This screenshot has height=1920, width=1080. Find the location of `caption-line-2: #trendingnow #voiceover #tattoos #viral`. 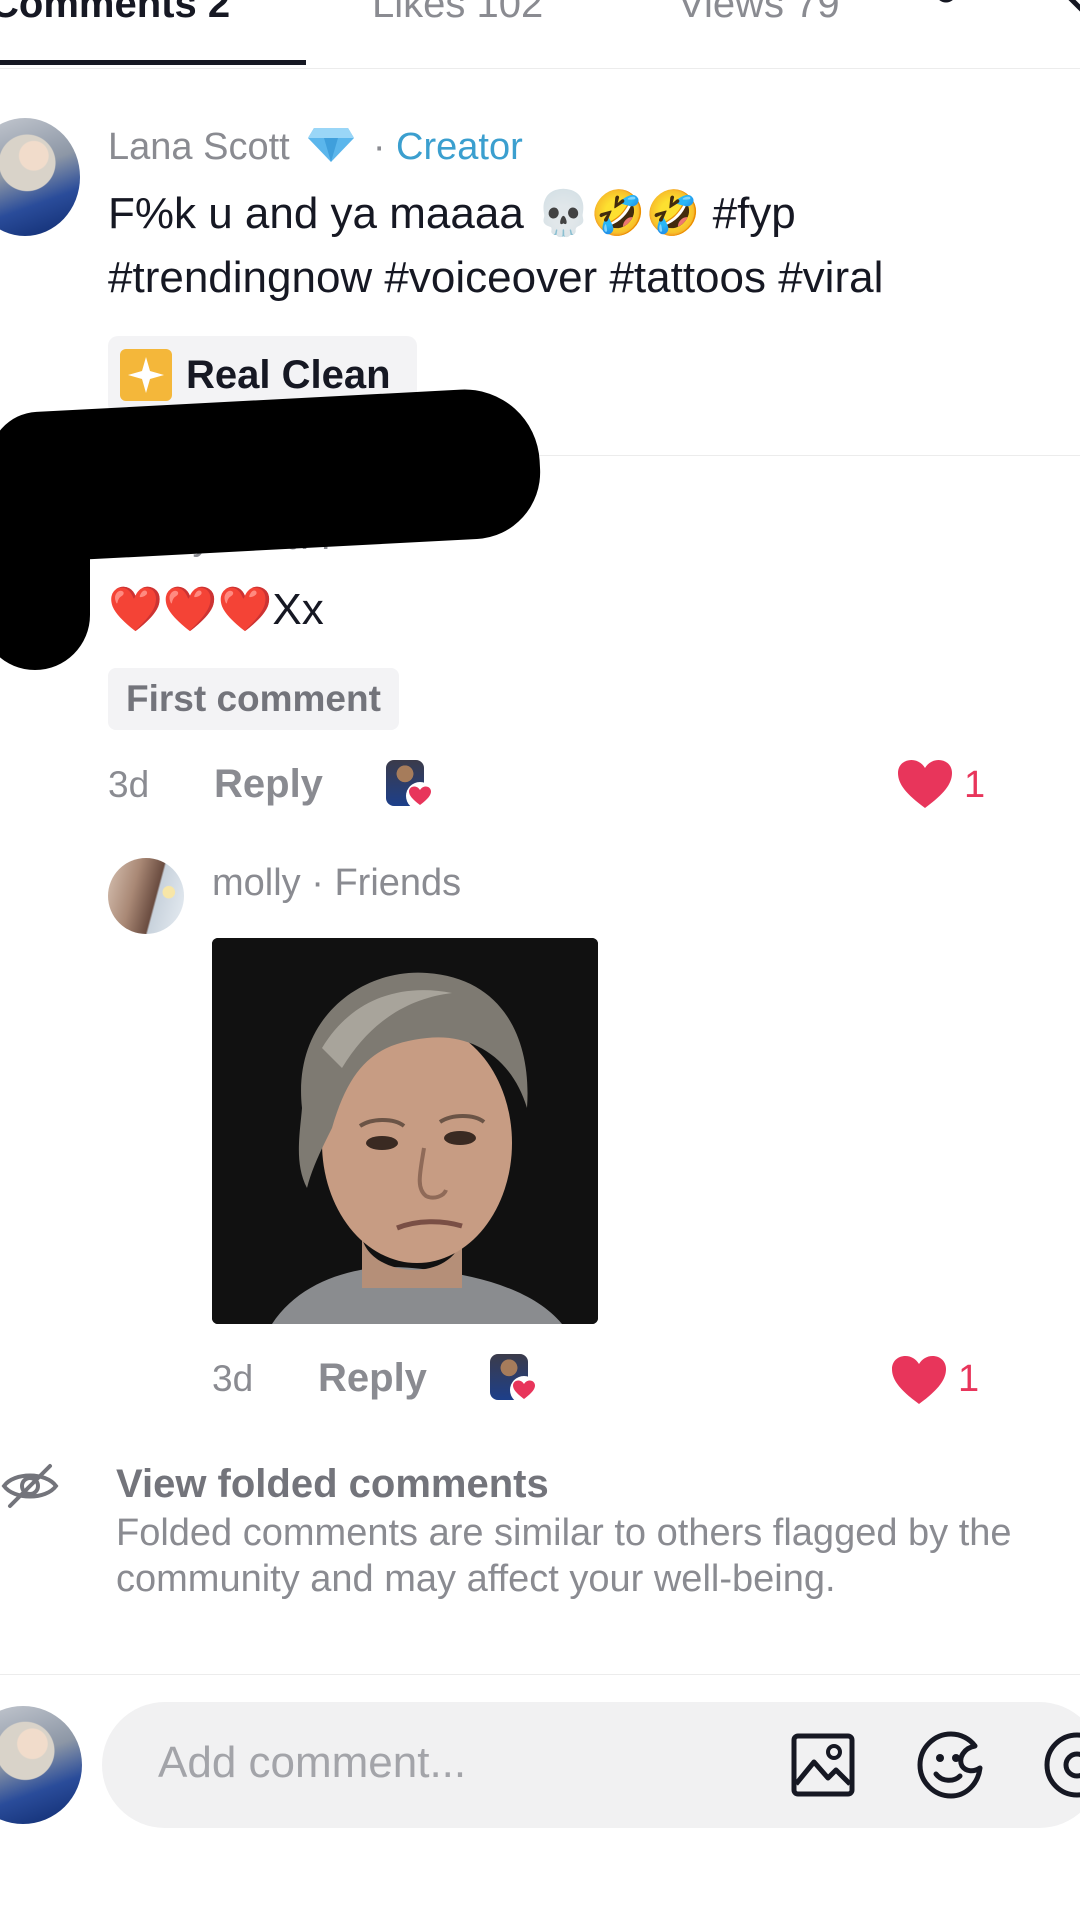

caption-line-2: #trendingnow #voiceover #tattoos #viral is located at coordinates (496, 277).